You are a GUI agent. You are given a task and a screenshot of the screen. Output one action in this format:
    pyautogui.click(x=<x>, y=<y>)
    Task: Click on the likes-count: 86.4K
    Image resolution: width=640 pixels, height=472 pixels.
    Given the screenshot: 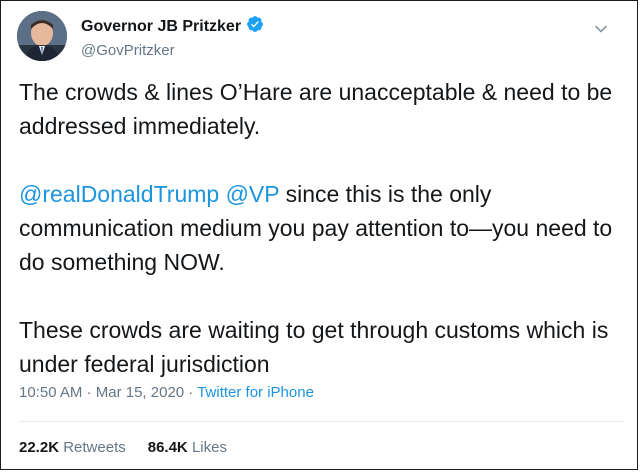 What is the action you would take?
    pyautogui.click(x=167, y=447)
    